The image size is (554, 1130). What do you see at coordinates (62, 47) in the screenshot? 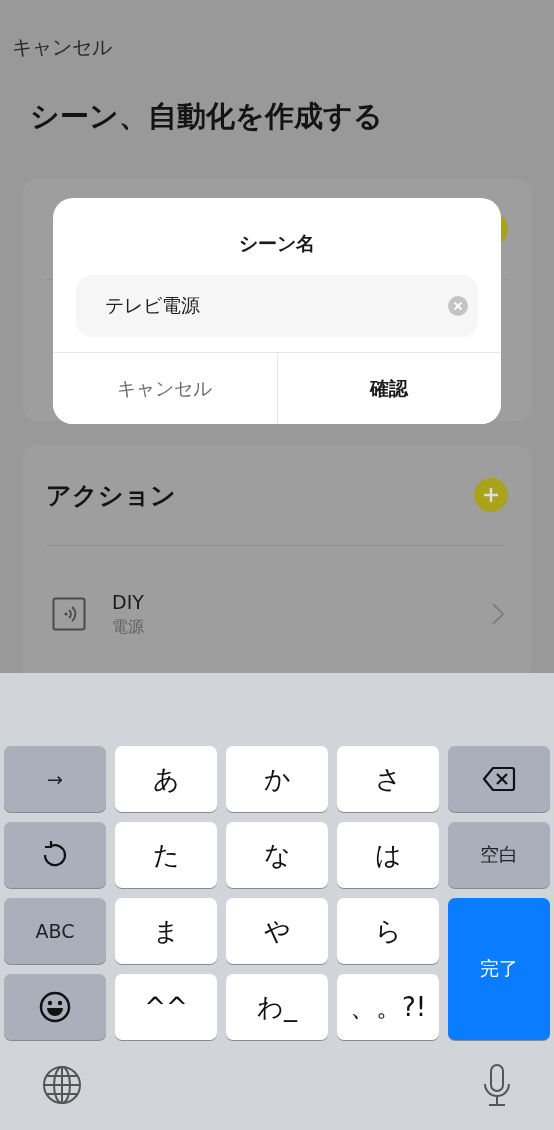
I see `cancel-link: キャンセル` at bounding box center [62, 47].